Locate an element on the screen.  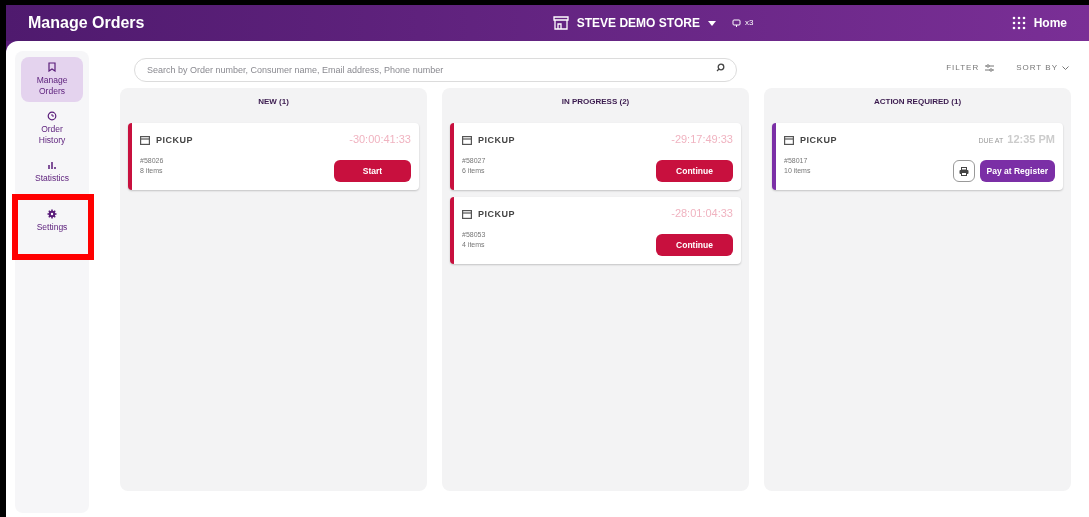
search-field: Search by Order number, Consumer name, Email address, Phone number is located at coordinates (435, 70).